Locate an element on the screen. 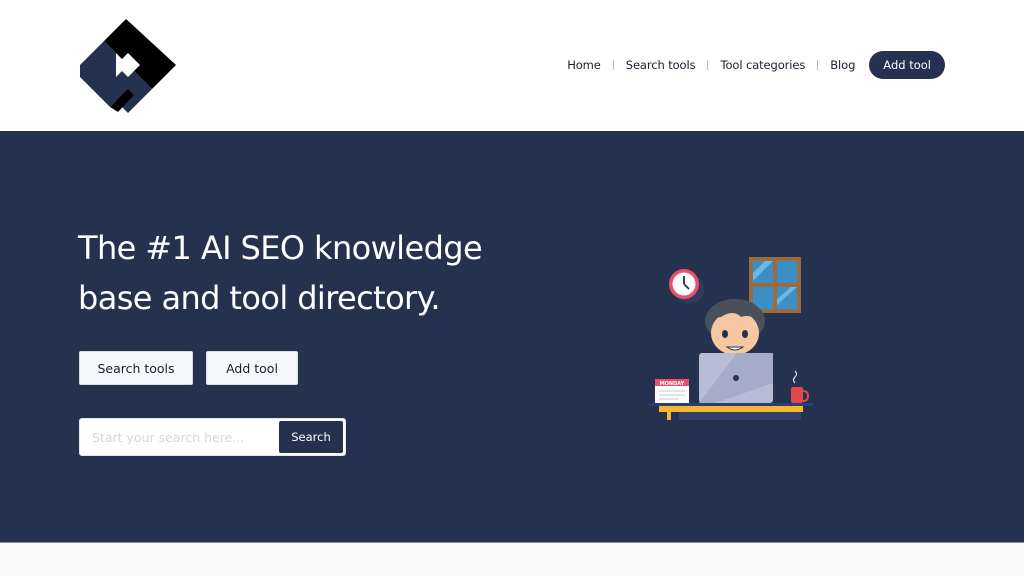 The image size is (1024, 576). hero-buttons: Search tools Add tool is located at coordinates (188, 368).